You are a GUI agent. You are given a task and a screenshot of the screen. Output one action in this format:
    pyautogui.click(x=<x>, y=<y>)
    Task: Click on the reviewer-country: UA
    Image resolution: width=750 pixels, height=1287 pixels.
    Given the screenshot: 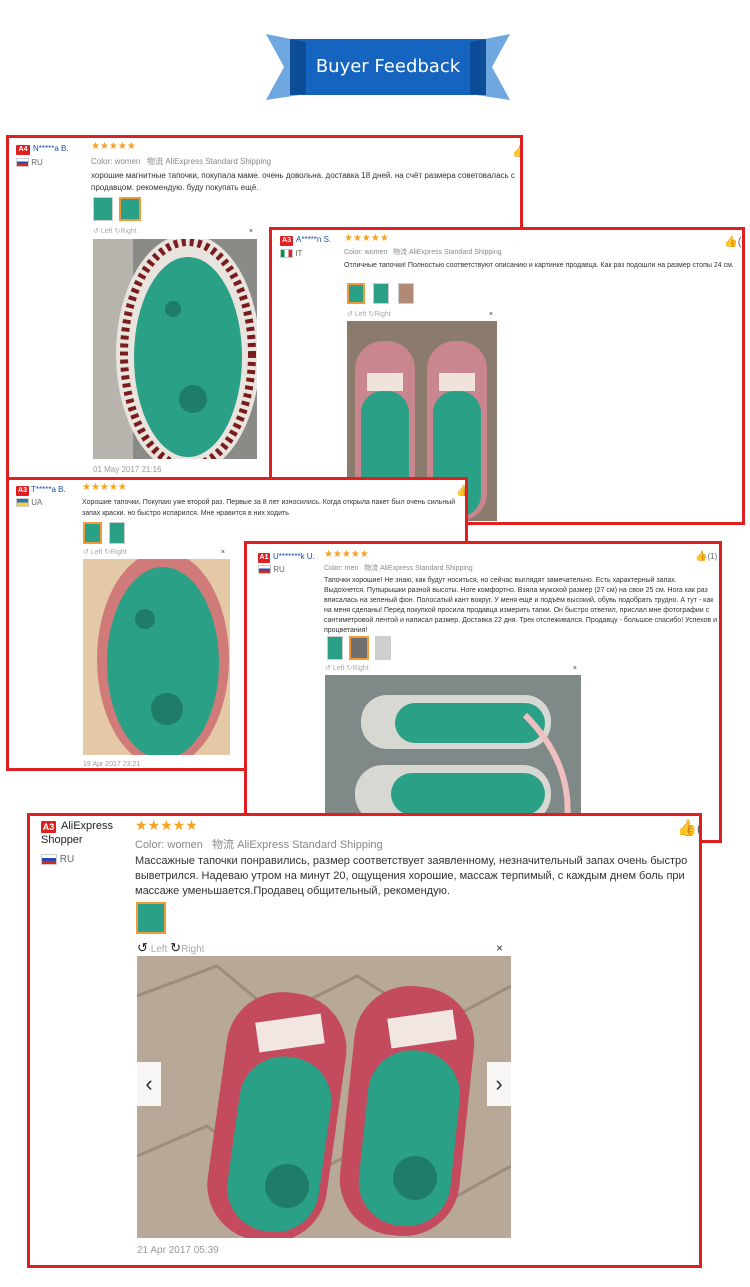 What is the action you would take?
    pyautogui.click(x=29, y=503)
    